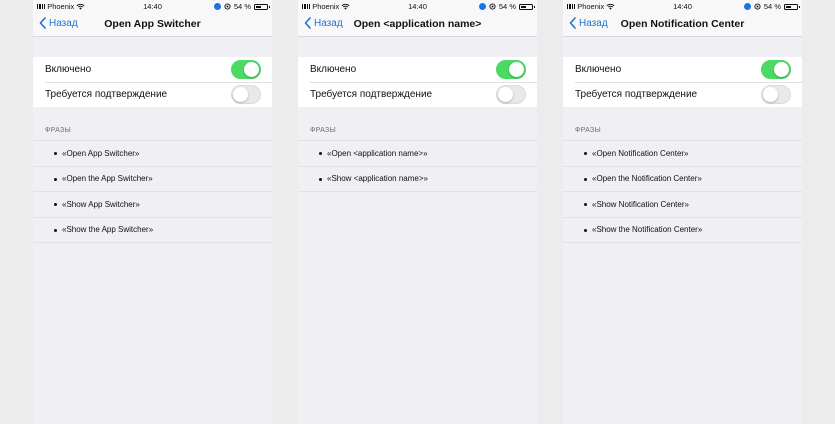  I want to click on phrase-text: «Show Notification Center», so click(640, 204).